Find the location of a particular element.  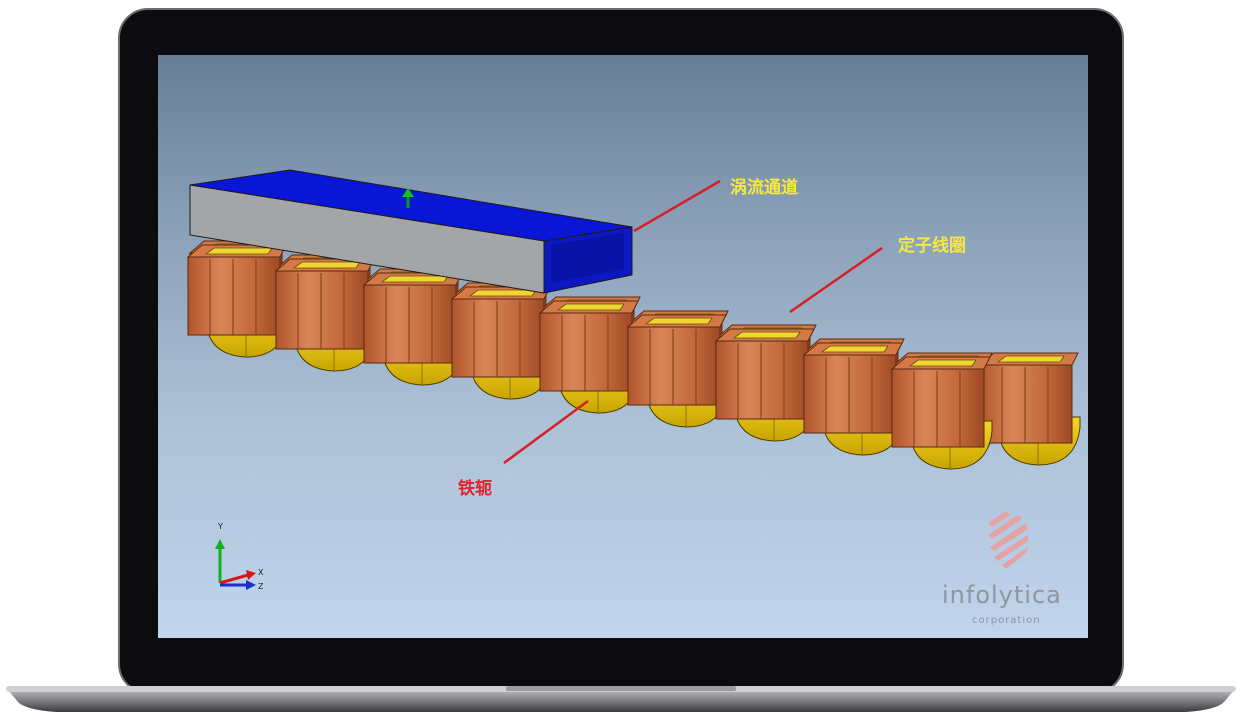

label-stator-coil: 定子线圈 is located at coordinates (932, 246).